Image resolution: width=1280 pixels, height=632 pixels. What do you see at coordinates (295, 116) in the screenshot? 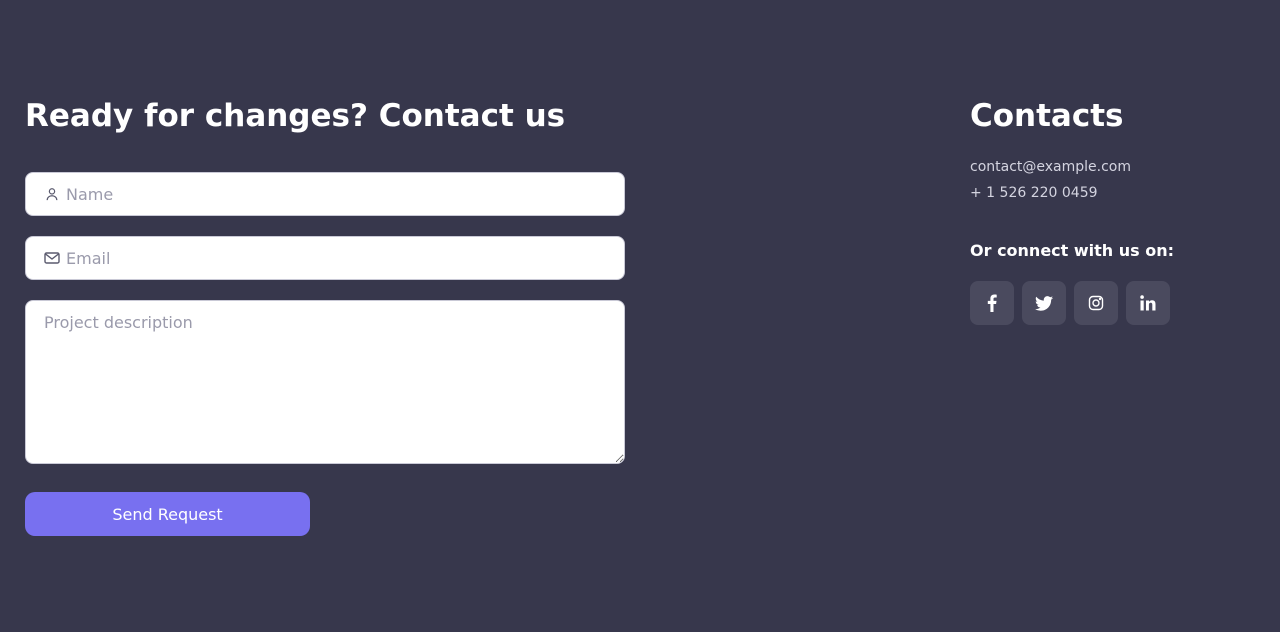
I see `form-title: Ready for changes? Contact us` at bounding box center [295, 116].